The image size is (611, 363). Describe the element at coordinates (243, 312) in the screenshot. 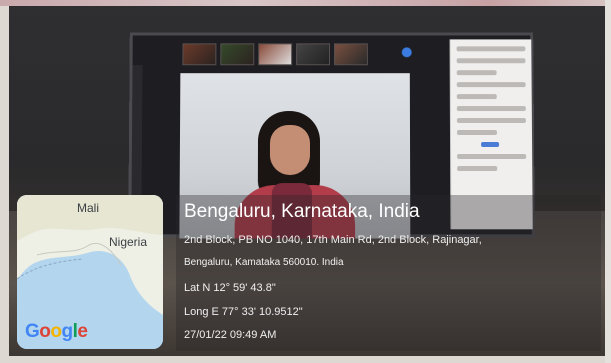

I see `longitude: Long E 77° 33' 10.9512"` at that location.